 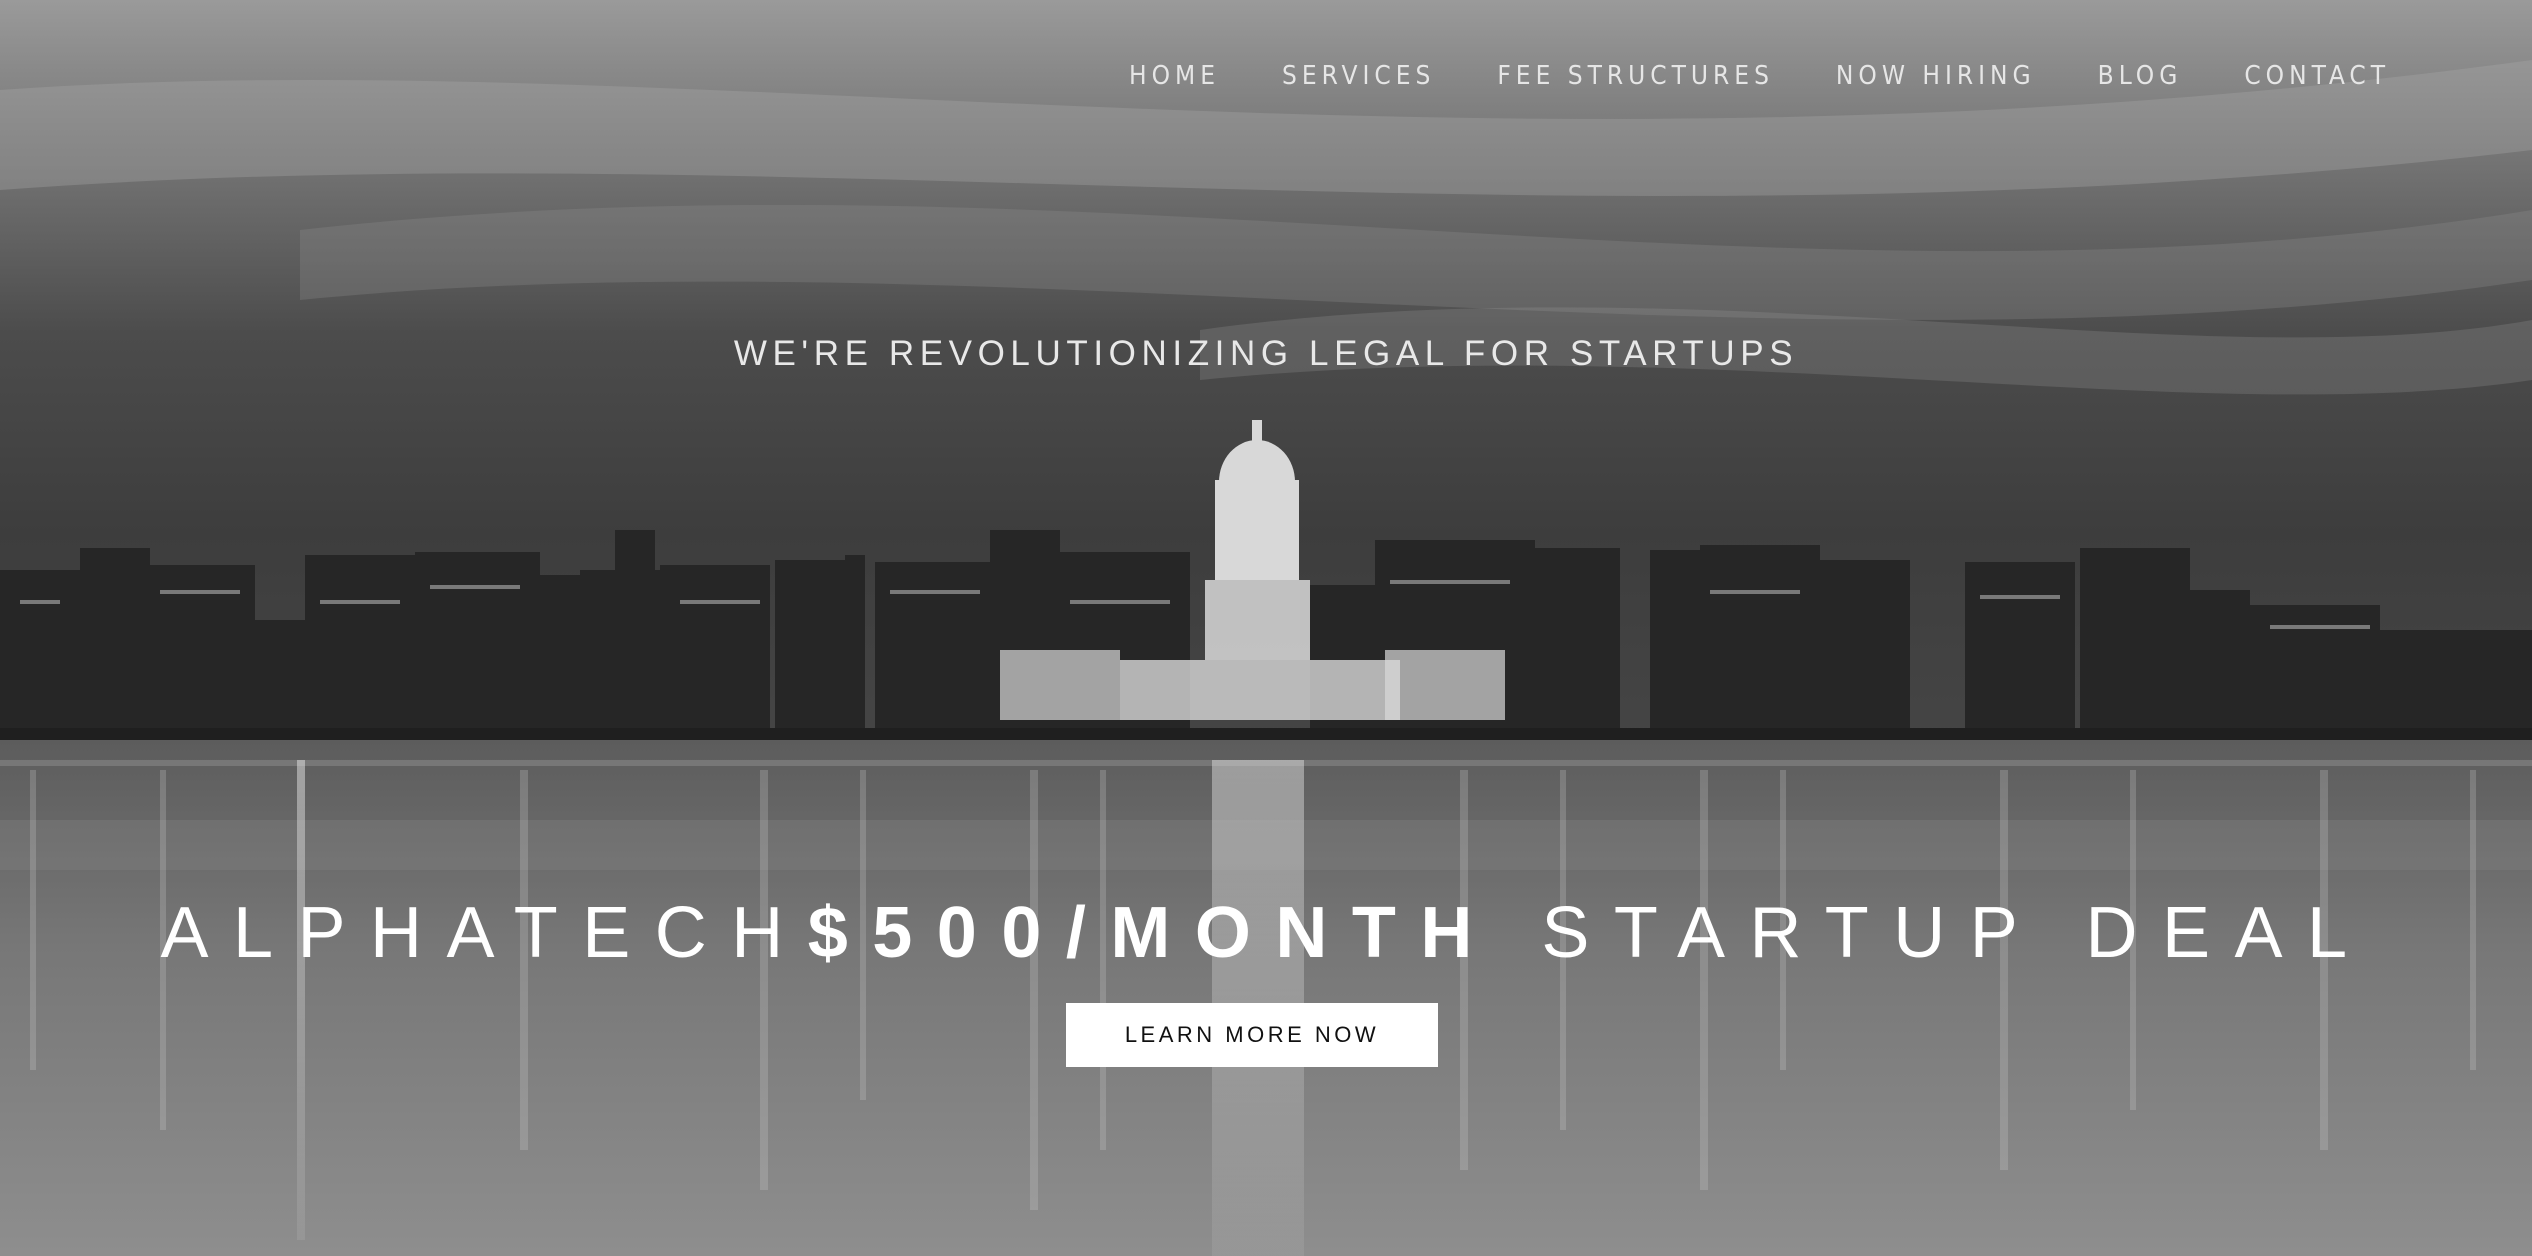 I want to click on learn-more-button: LEARN MORE NOW, so click(x=1252, y=1035).